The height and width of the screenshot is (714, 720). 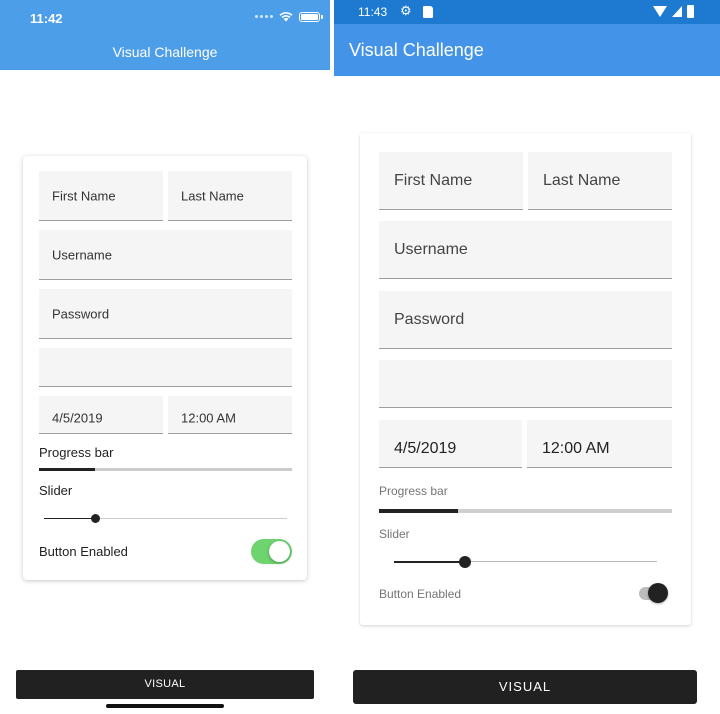 What do you see at coordinates (165, 706) in the screenshot?
I see `home-indicator` at bounding box center [165, 706].